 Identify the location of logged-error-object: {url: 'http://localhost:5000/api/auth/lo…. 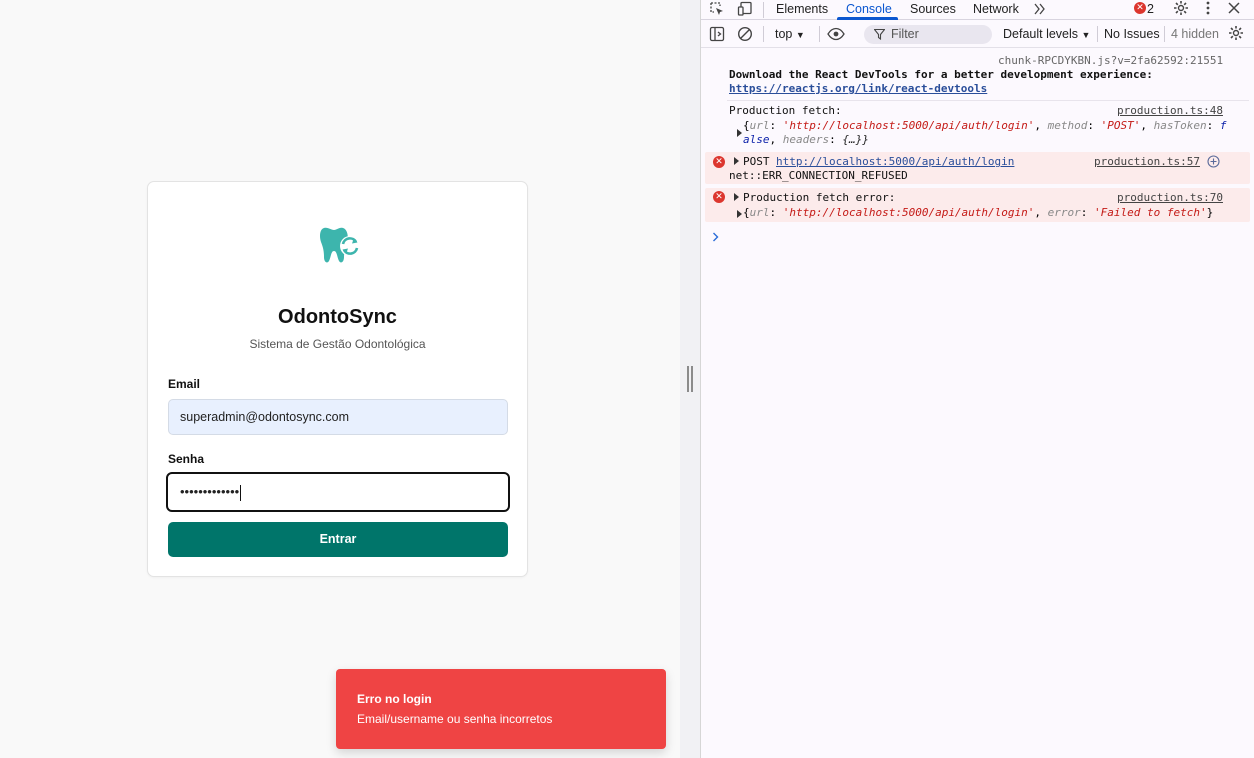
(978, 212).